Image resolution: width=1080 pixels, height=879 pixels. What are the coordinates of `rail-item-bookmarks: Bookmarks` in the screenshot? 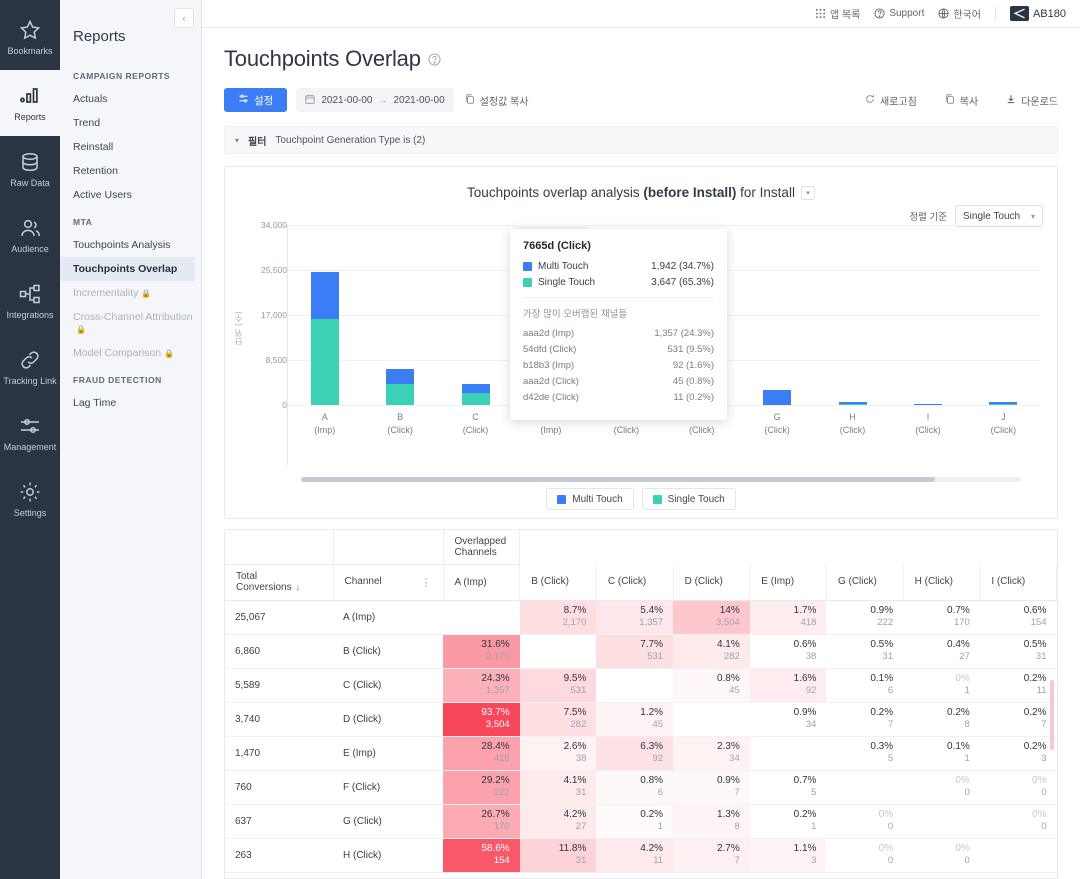 It's located at (30, 37).